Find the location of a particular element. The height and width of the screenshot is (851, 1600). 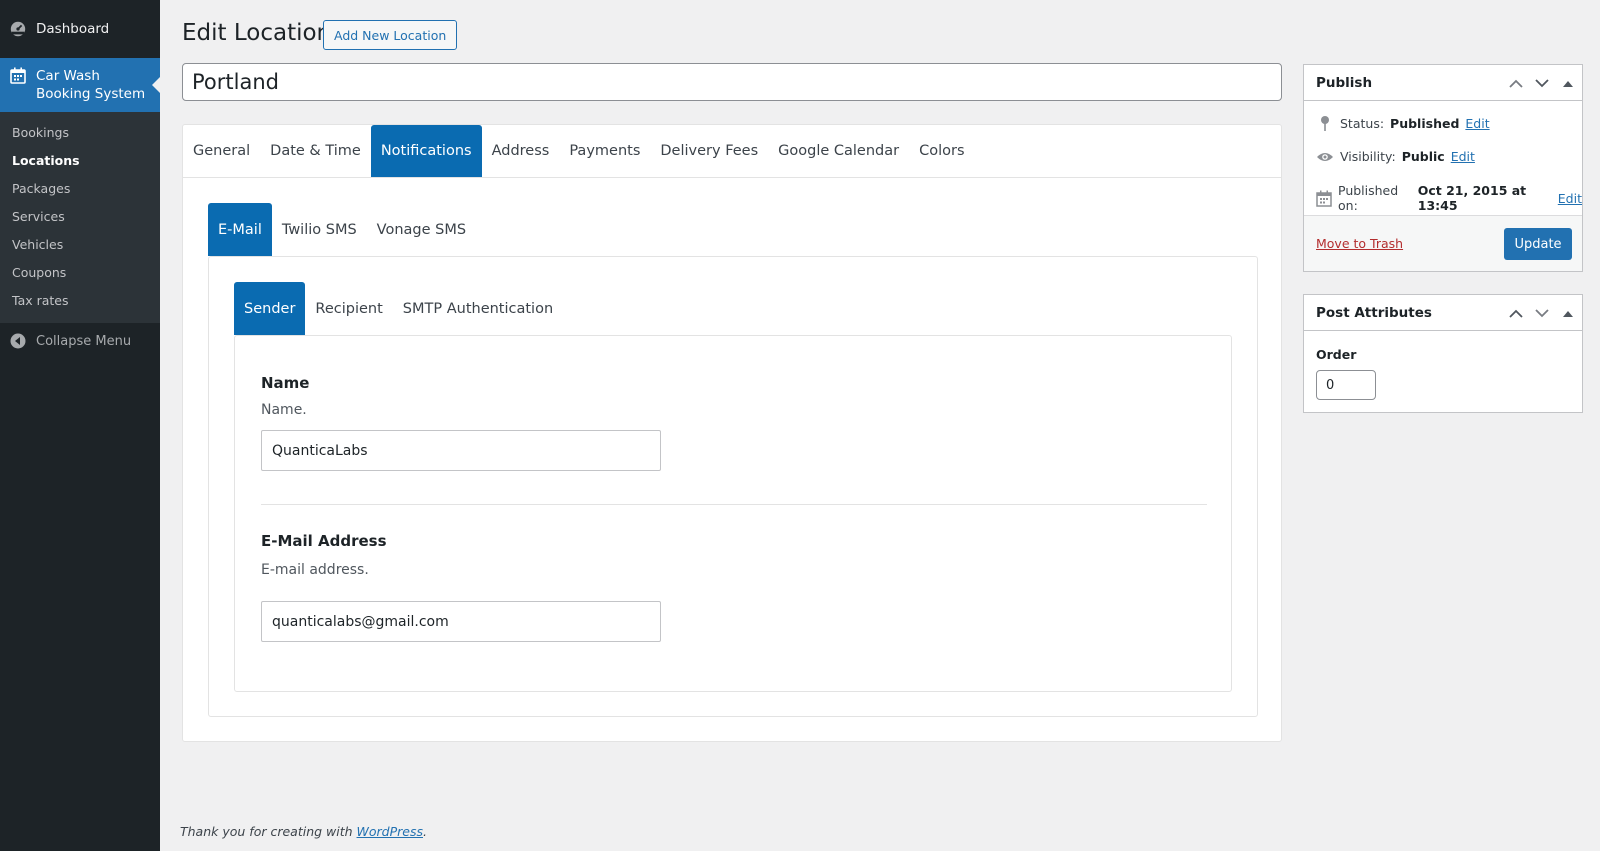

name-field-label: Name is located at coordinates (285, 383).